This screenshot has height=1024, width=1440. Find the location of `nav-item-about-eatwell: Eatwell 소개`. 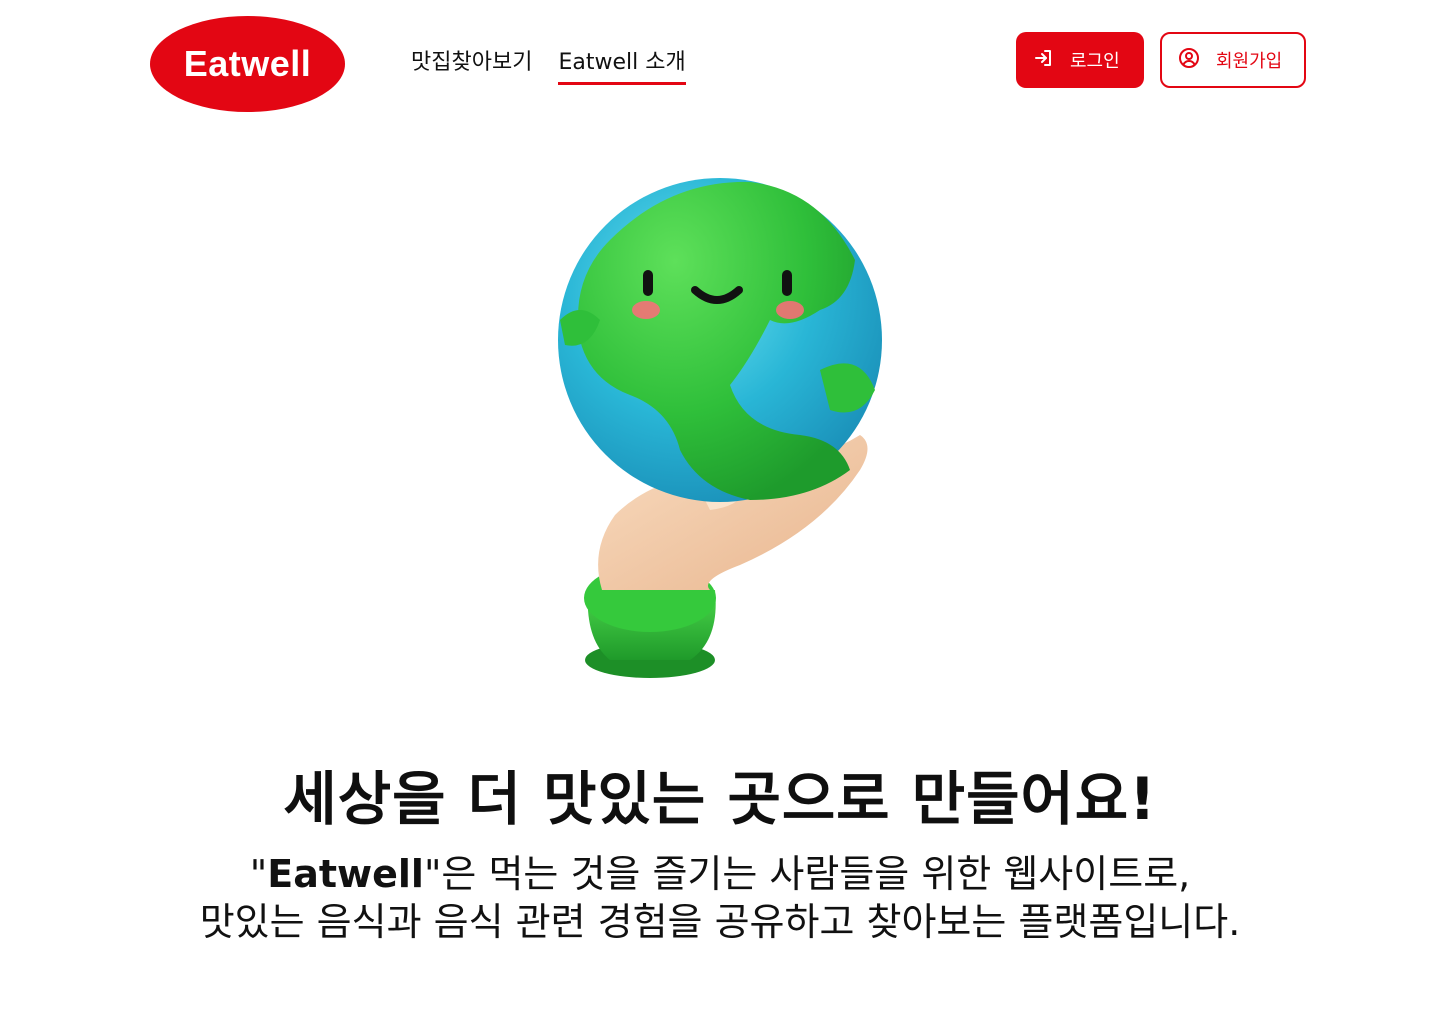

nav-item-about-eatwell: Eatwell 소개 is located at coordinates (622, 64).